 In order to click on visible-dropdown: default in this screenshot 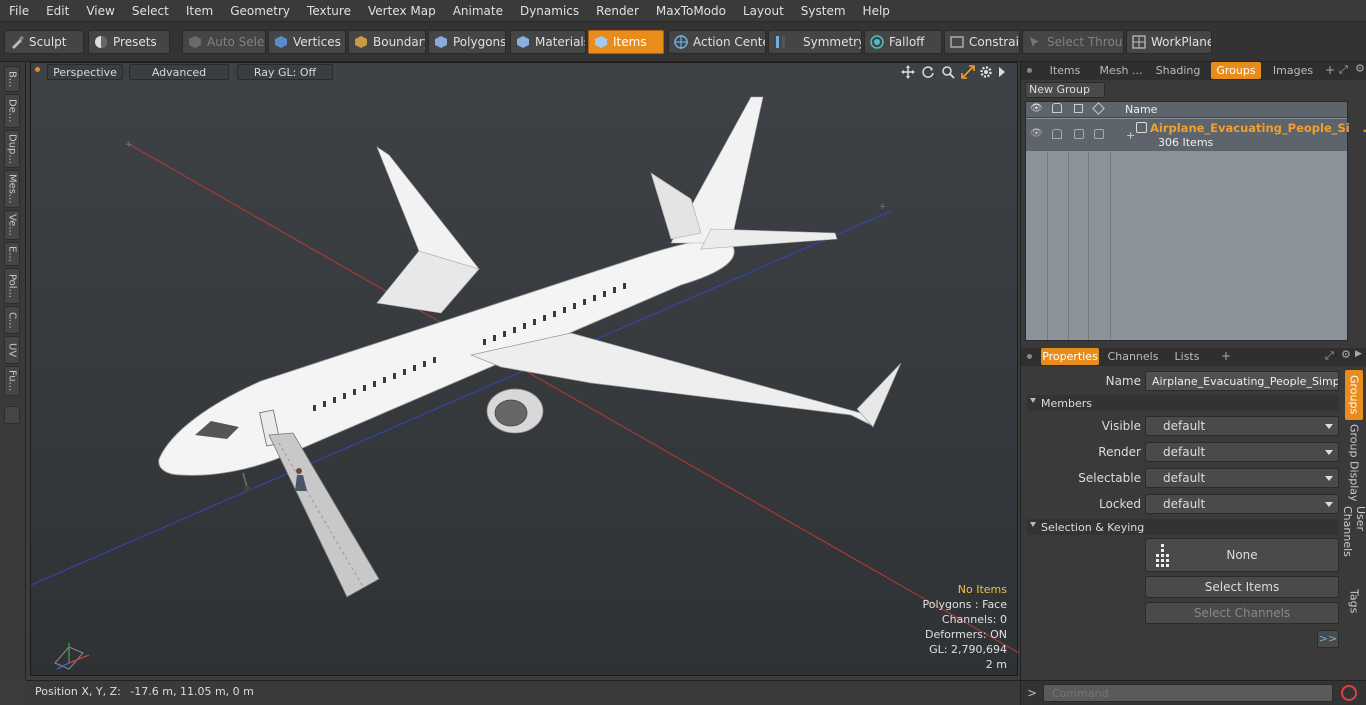, I will do `click(1242, 426)`.